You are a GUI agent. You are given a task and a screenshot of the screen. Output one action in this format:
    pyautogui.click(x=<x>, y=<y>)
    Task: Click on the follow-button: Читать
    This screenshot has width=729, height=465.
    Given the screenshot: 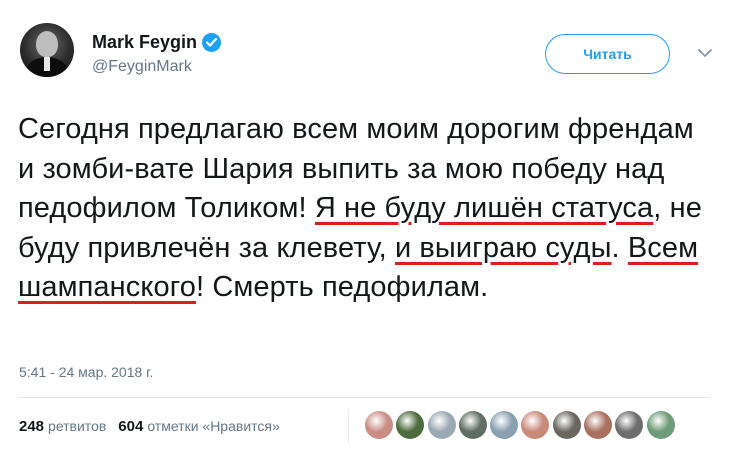 What is the action you would take?
    pyautogui.click(x=607, y=54)
    